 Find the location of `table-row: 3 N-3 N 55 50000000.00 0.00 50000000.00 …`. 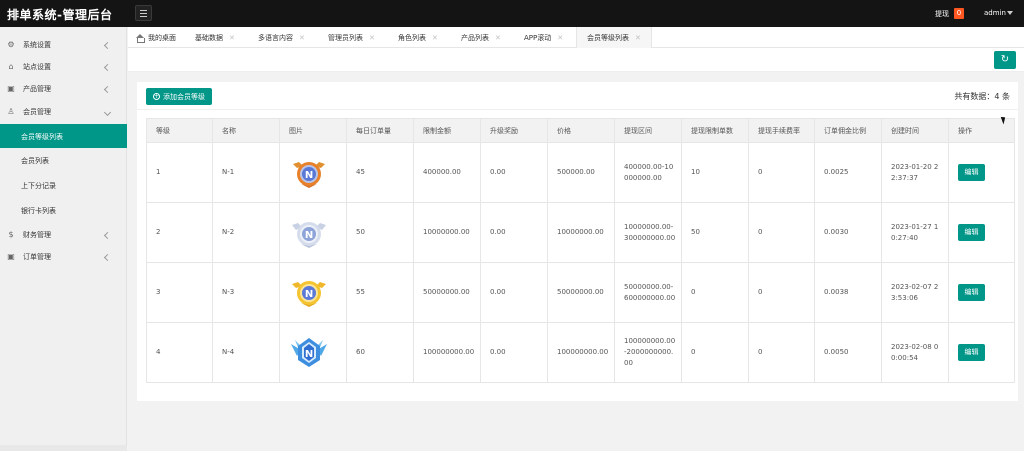

table-row: 3 N-3 N 55 50000000.00 0.00 50000000.00 … is located at coordinates (580, 292).